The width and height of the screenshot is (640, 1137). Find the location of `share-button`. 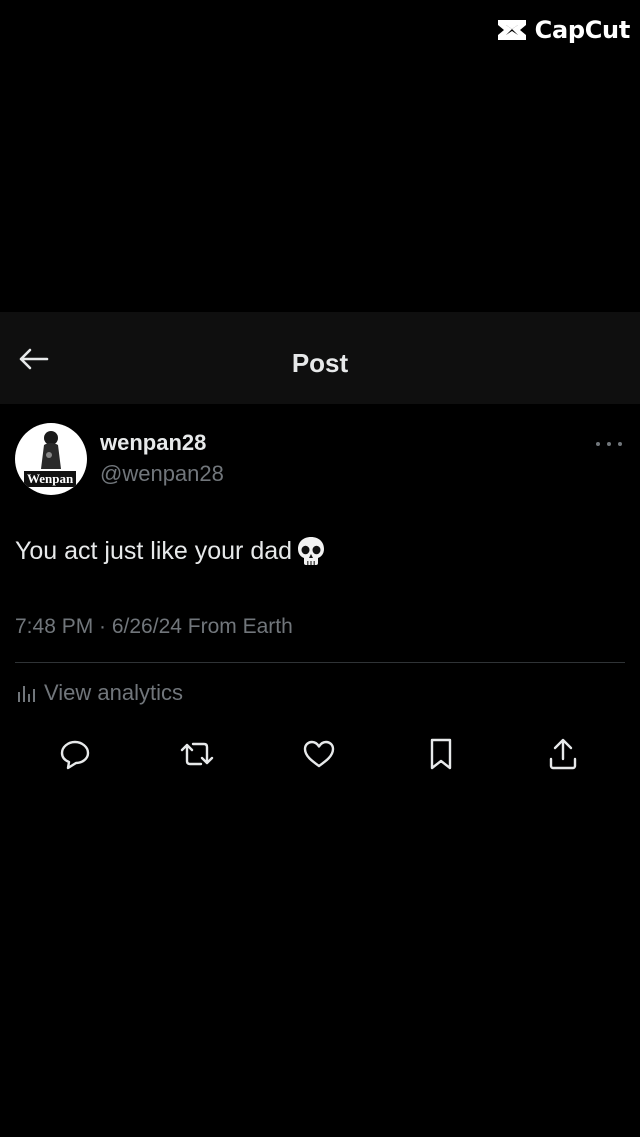

share-button is located at coordinates (563, 754).